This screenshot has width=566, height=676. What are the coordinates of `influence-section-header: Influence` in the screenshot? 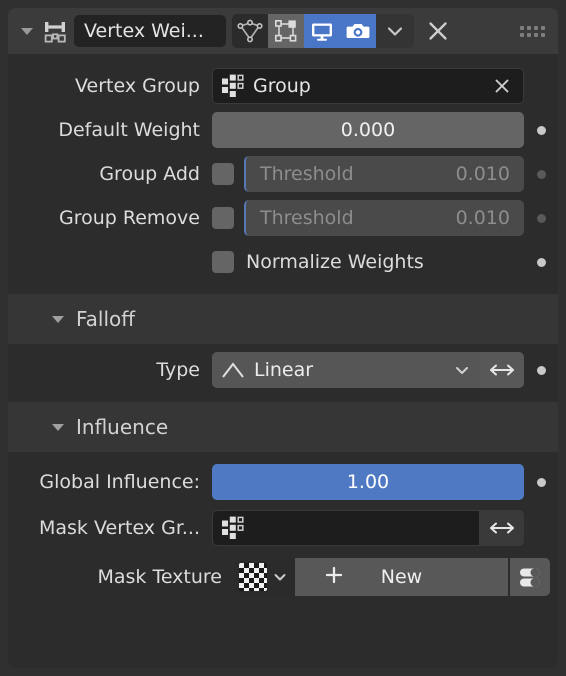 It's located at (283, 427).